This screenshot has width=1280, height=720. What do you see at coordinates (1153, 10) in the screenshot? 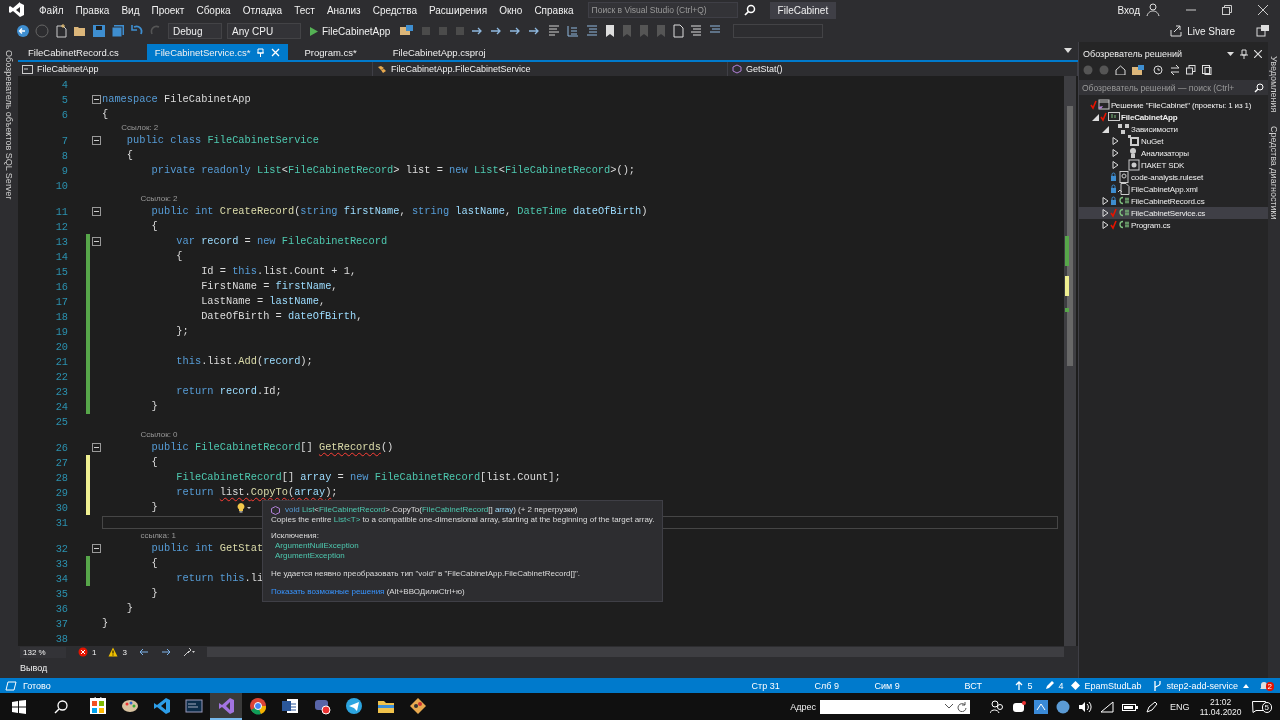
I see `account-icon` at bounding box center [1153, 10].